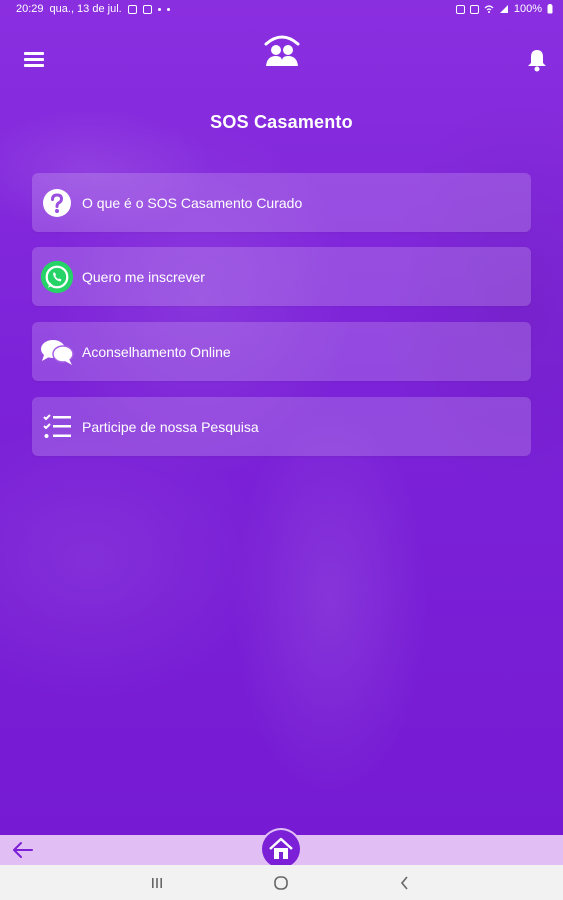  What do you see at coordinates (156, 351) in the screenshot?
I see `menu-item-label: Aconselhamento Online` at bounding box center [156, 351].